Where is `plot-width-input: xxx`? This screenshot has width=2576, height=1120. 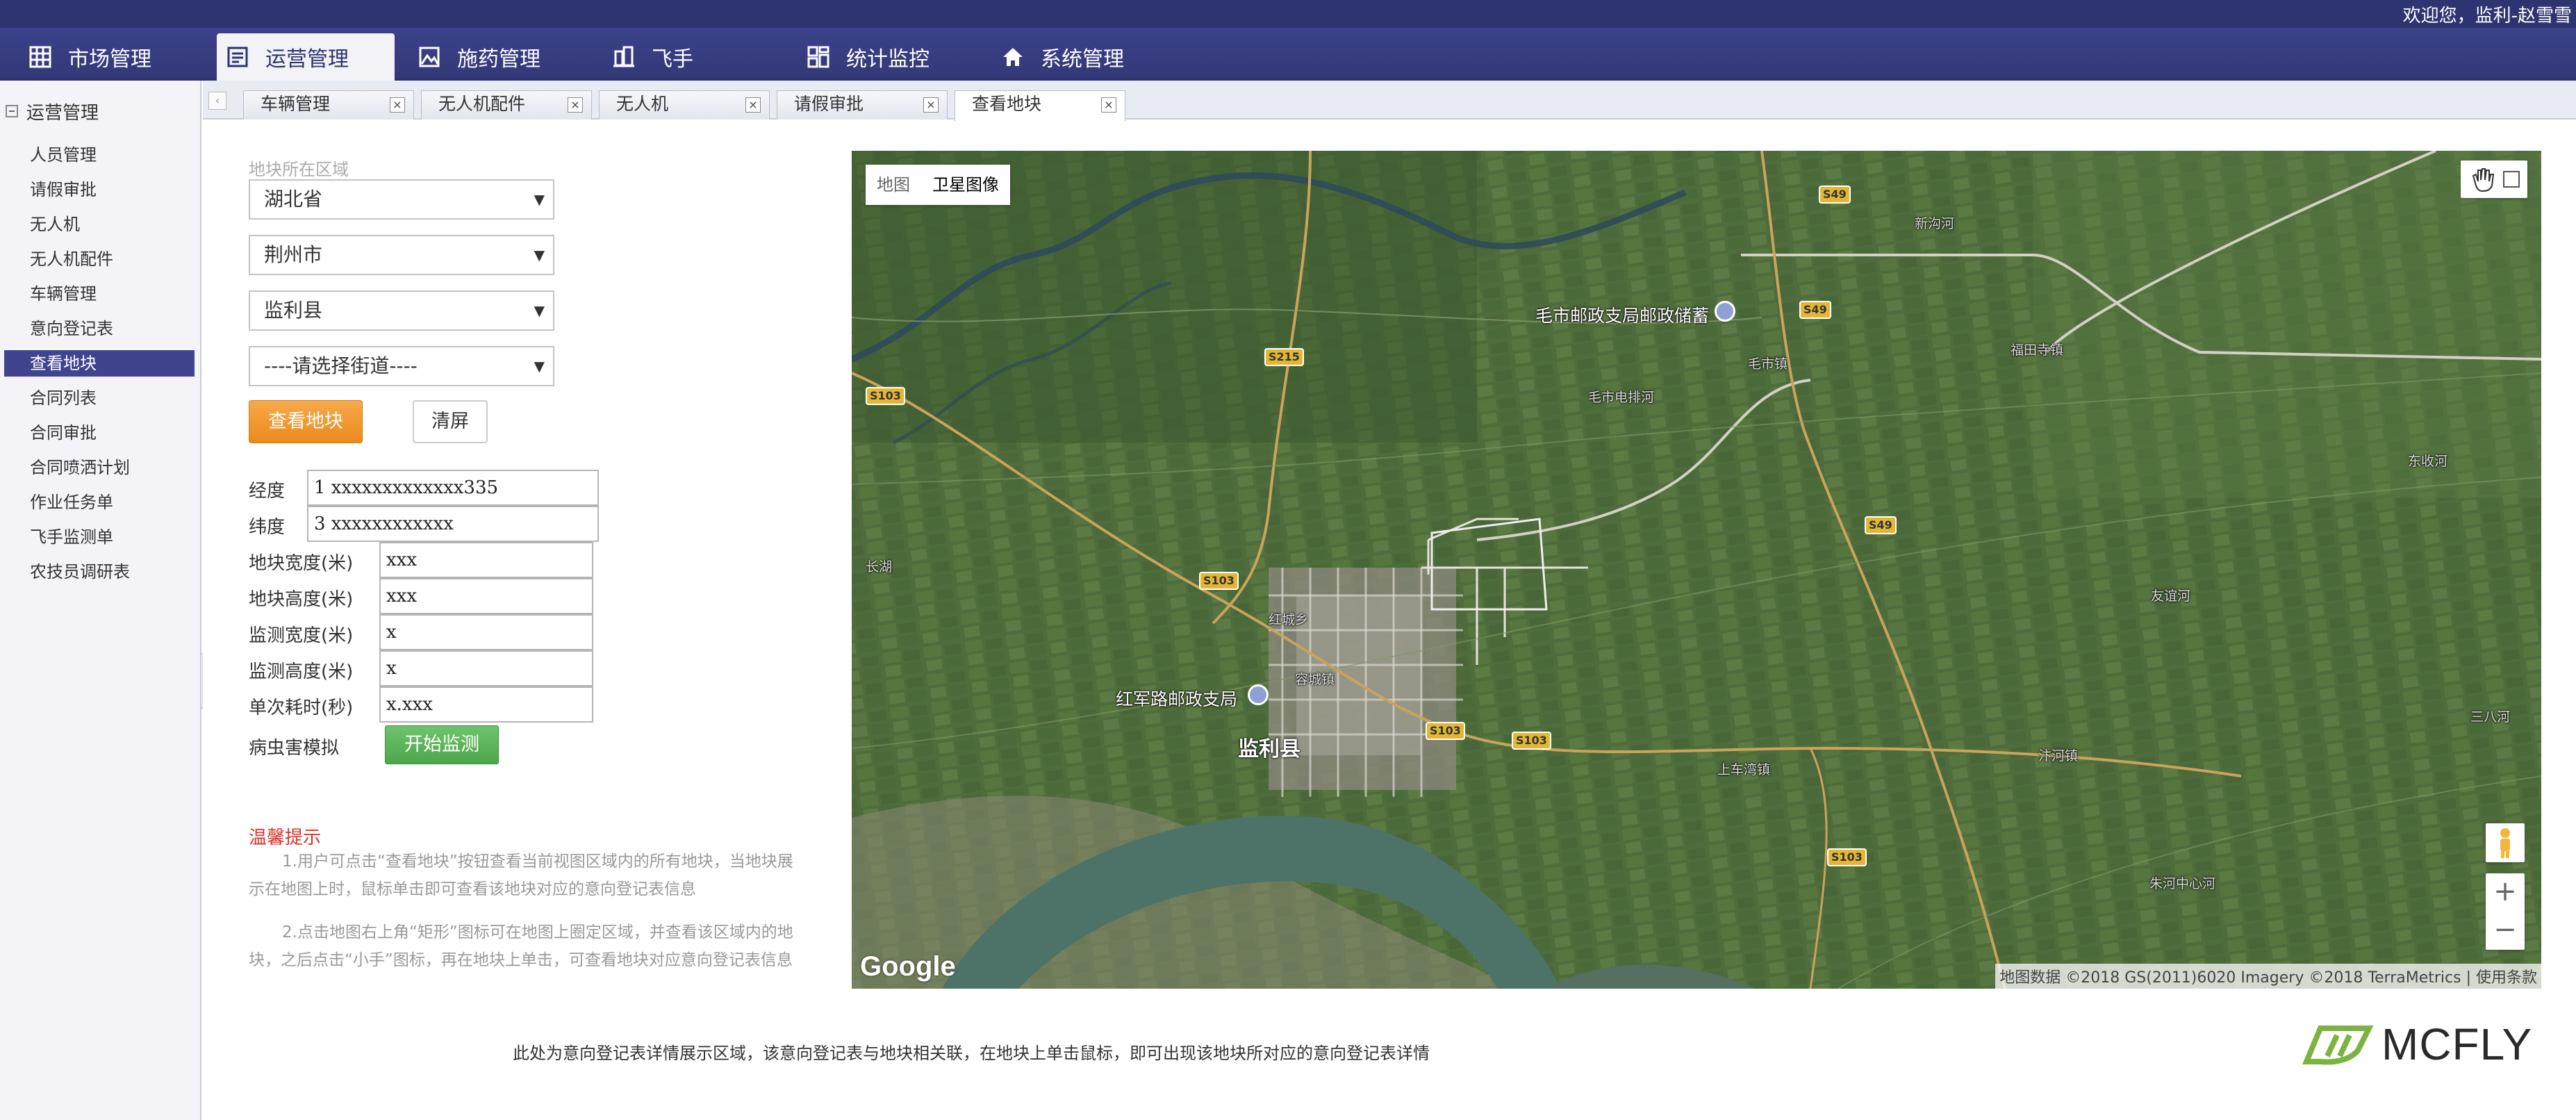 plot-width-input: xxx is located at coordinates (486, 560).